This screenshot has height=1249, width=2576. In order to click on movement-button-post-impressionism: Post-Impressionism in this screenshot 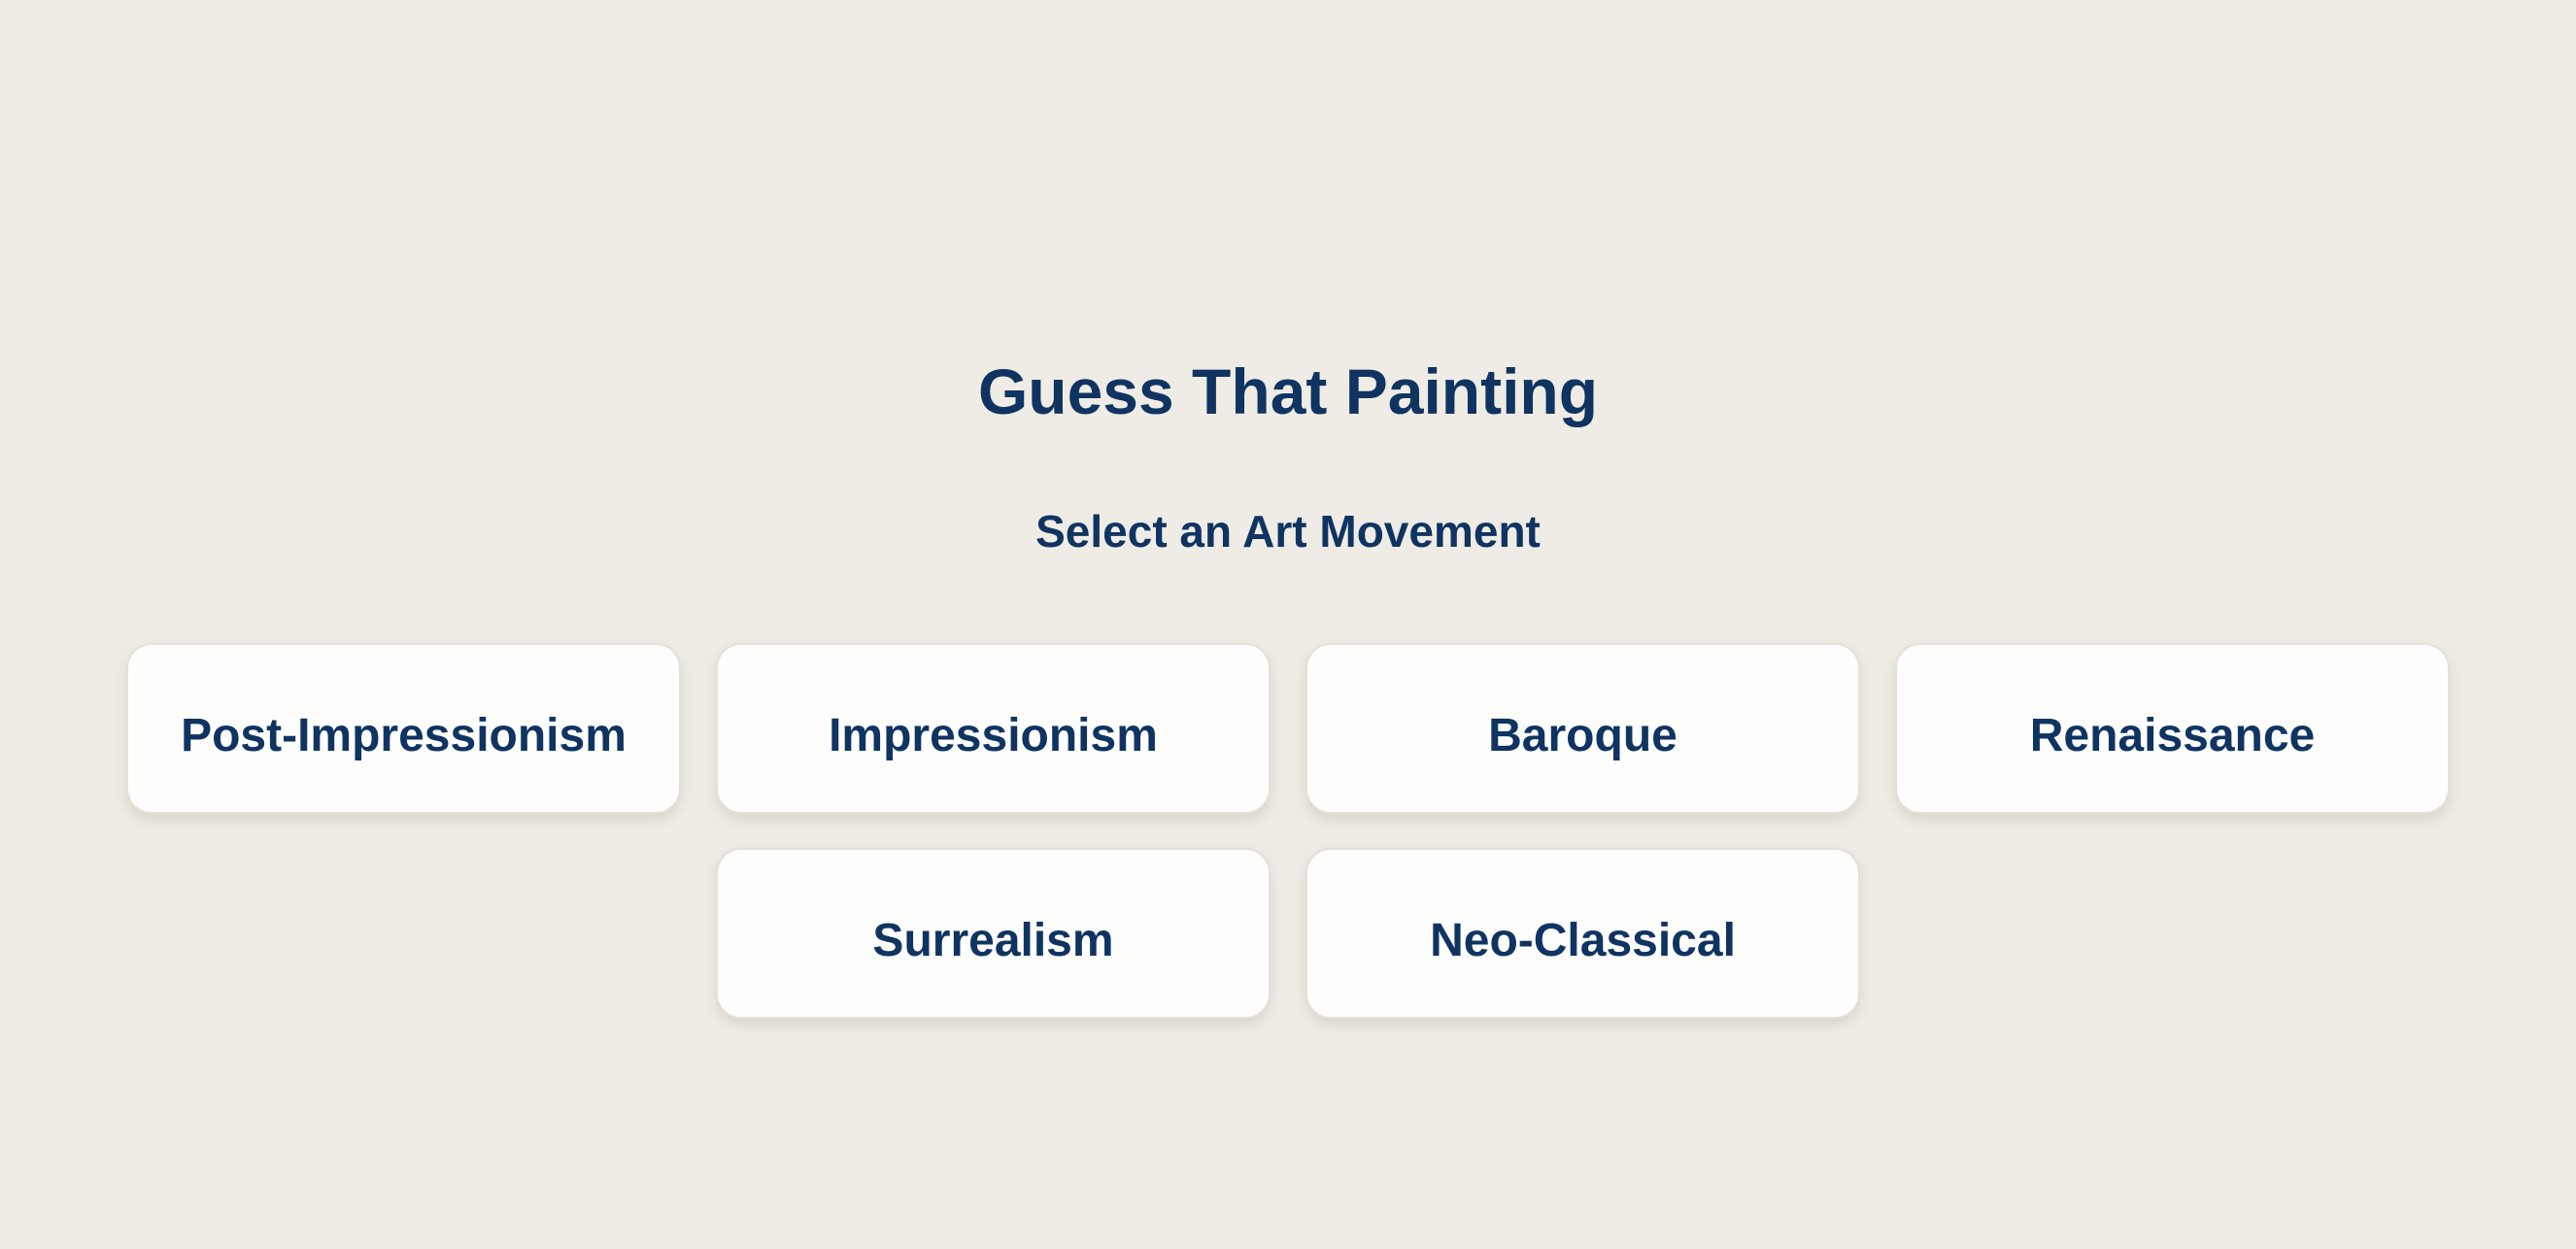, I will do `click(403, 728)`.